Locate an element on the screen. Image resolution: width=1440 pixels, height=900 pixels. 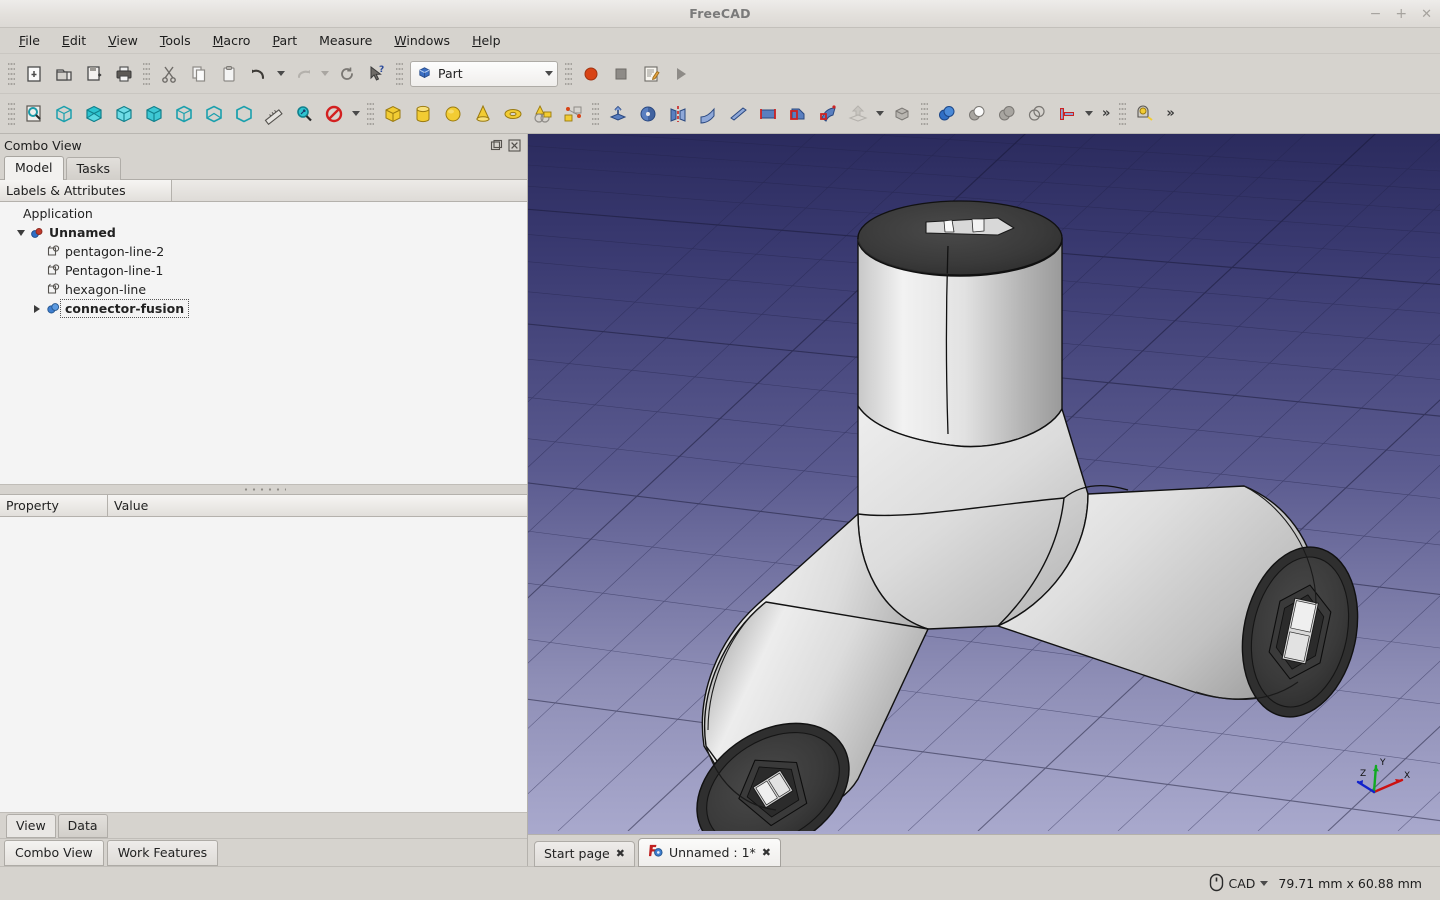
toolbar-grip is located at coordinates (11, 73).